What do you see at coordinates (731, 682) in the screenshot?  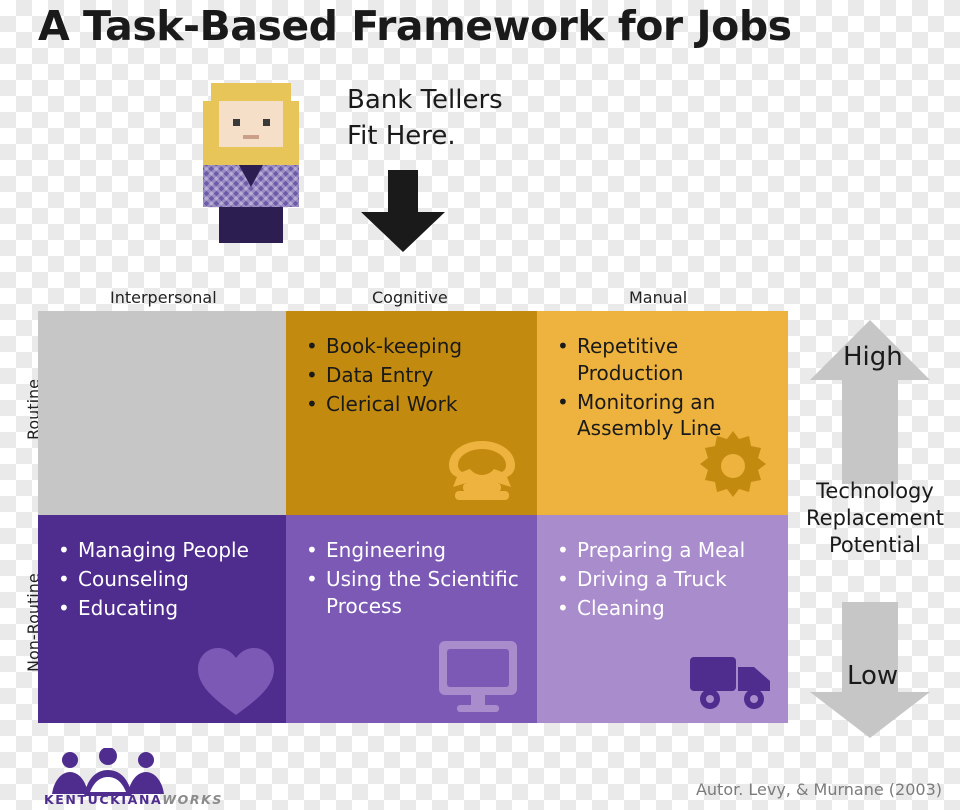 I see `truck-icon` at bounding box center [731, 682].